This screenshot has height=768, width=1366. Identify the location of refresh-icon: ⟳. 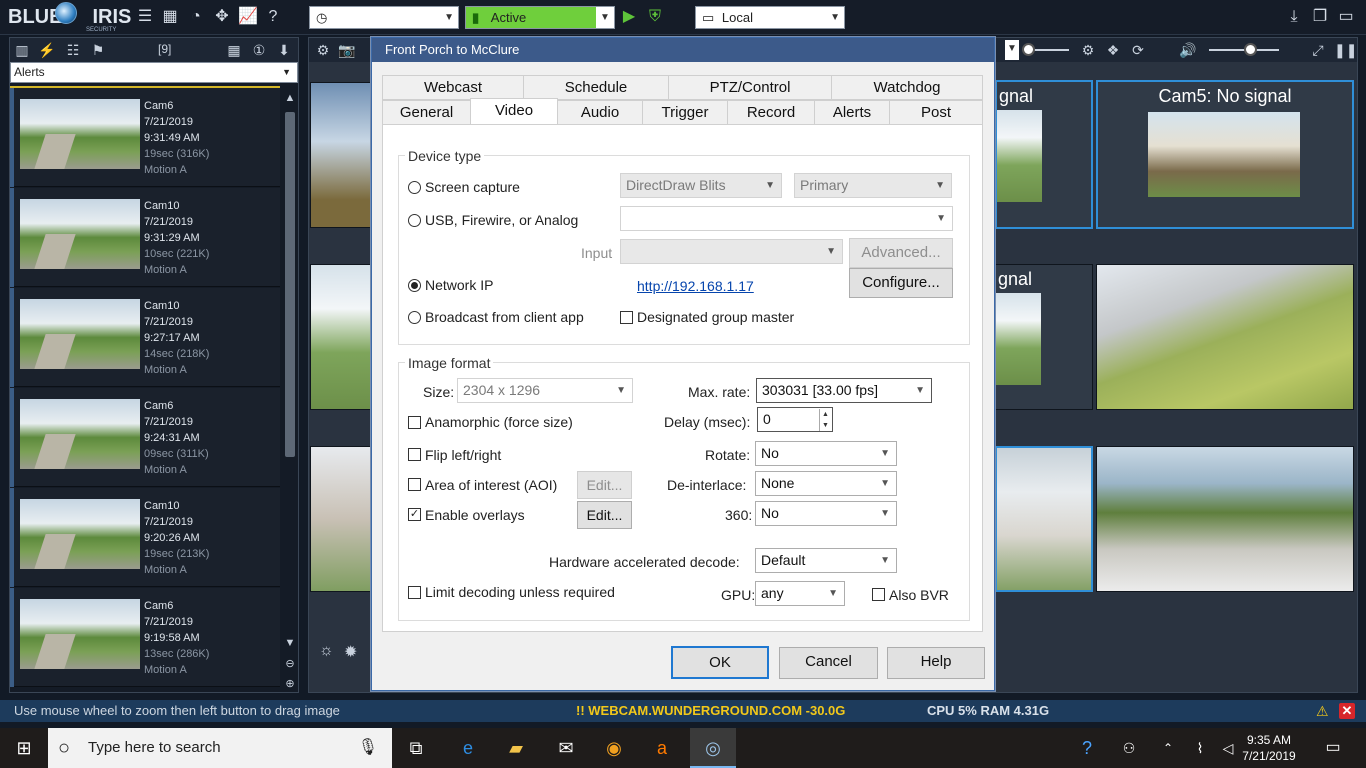
(1138, 50).